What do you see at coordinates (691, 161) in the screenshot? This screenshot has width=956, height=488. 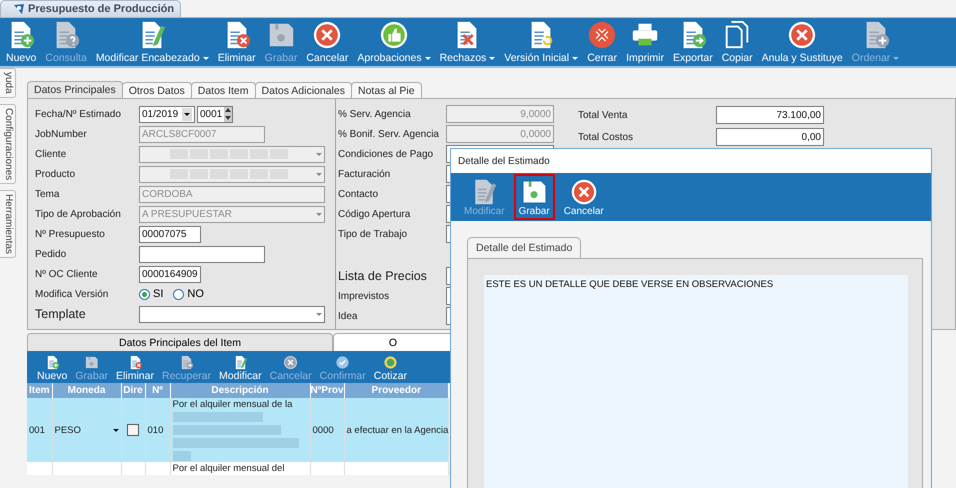 I see `dialog-title: Detalle del Estimado` at bounding box center [691, 161].